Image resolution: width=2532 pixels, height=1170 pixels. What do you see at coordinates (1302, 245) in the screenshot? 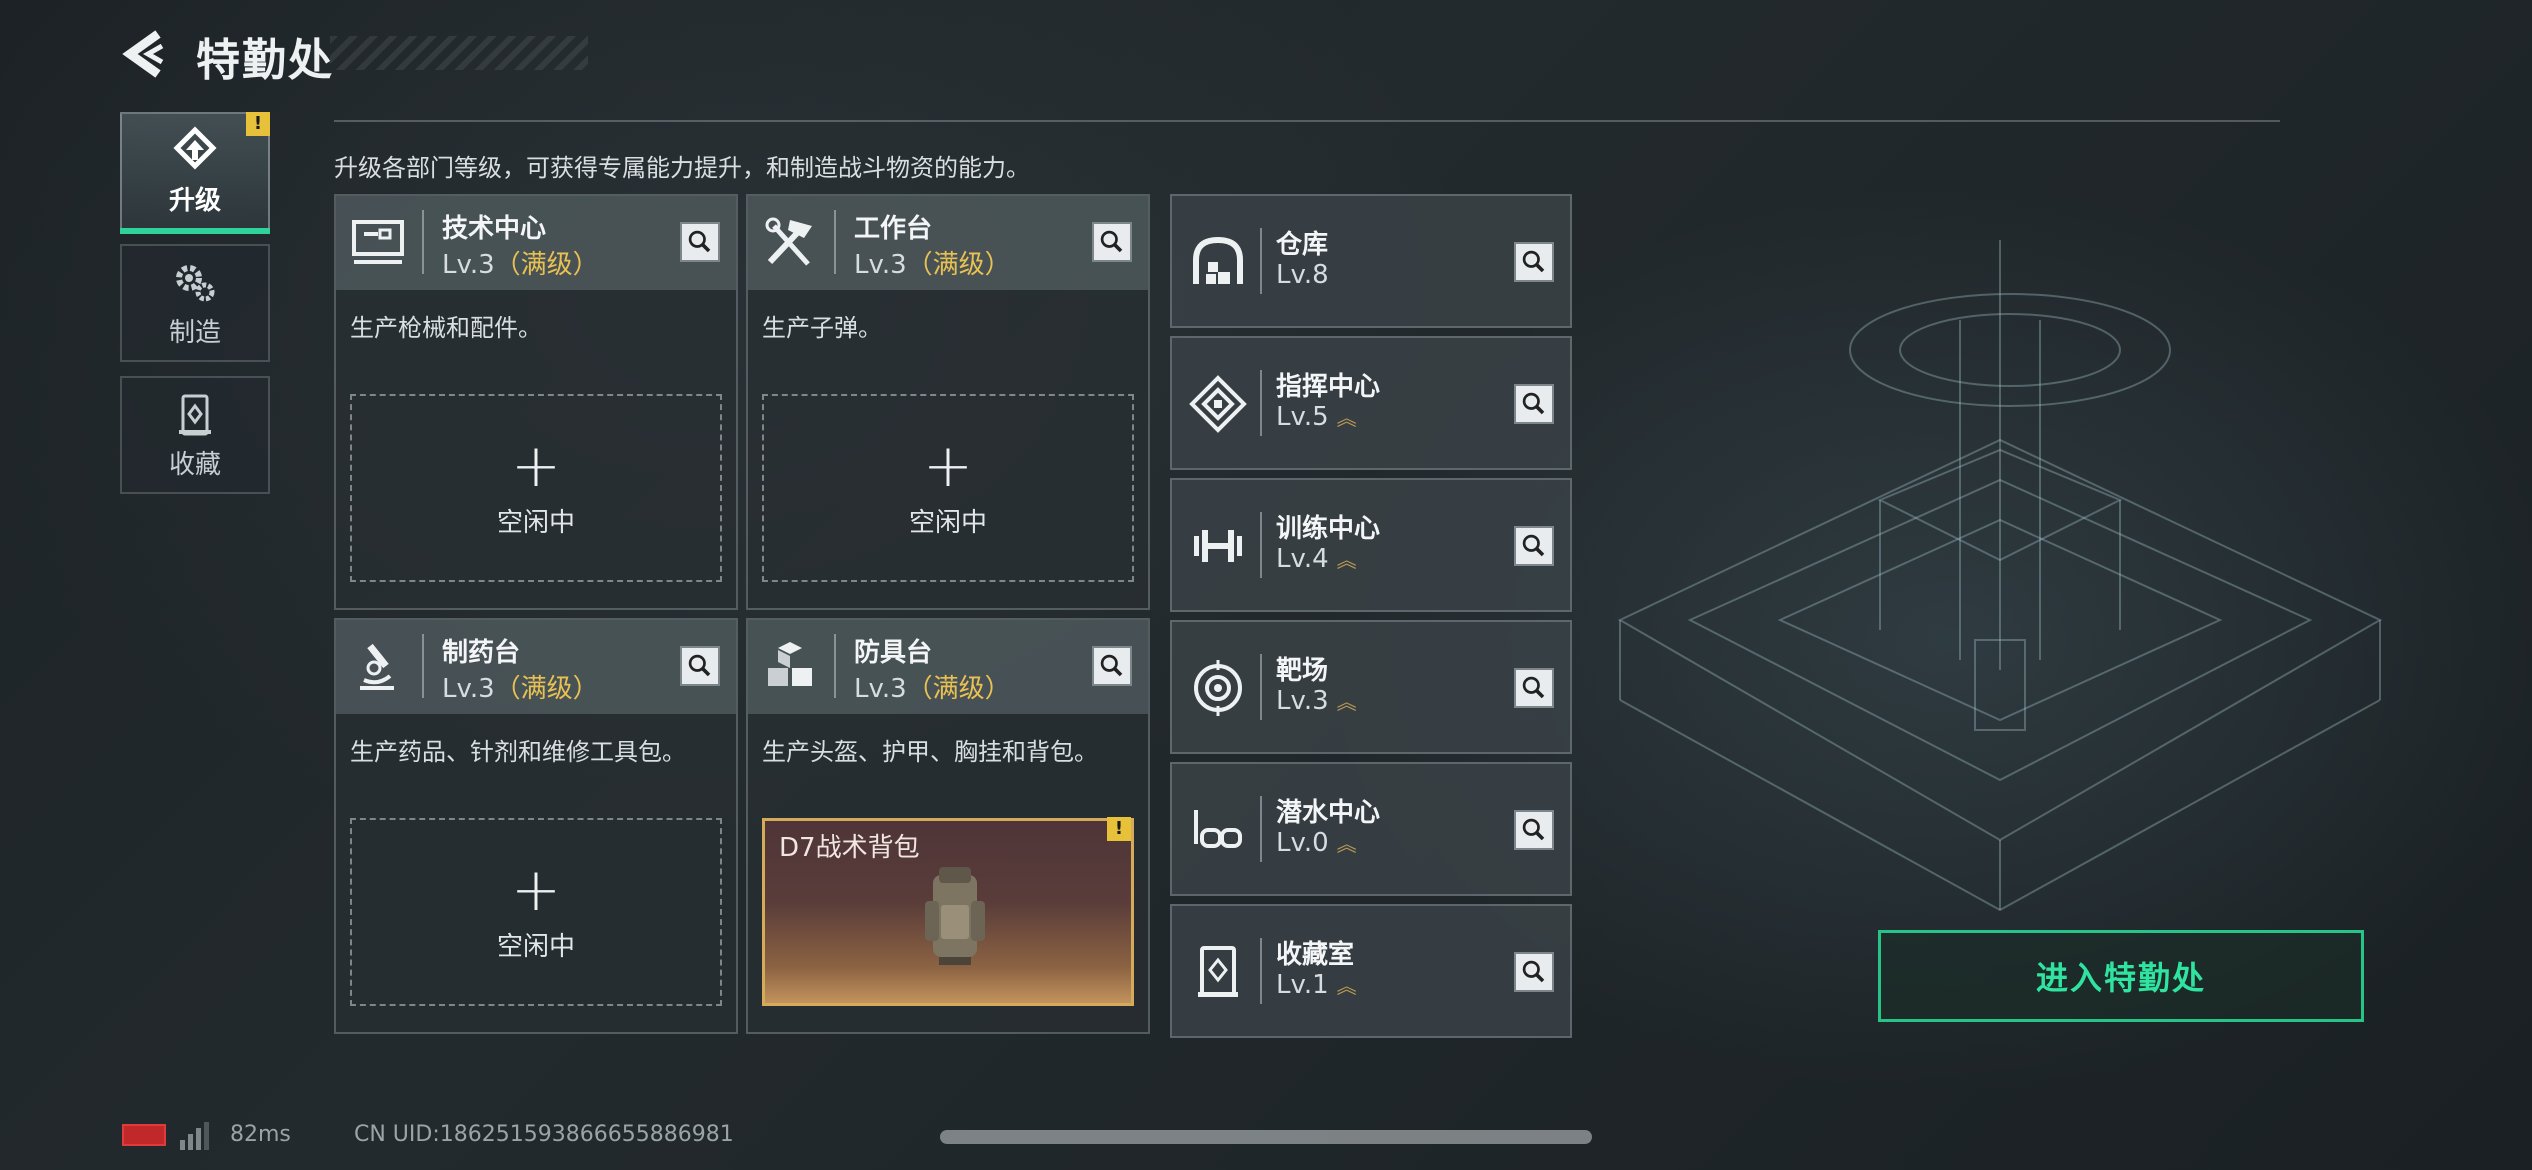
I see `facility-name: 仓库` at bounding box center [1302, 245].